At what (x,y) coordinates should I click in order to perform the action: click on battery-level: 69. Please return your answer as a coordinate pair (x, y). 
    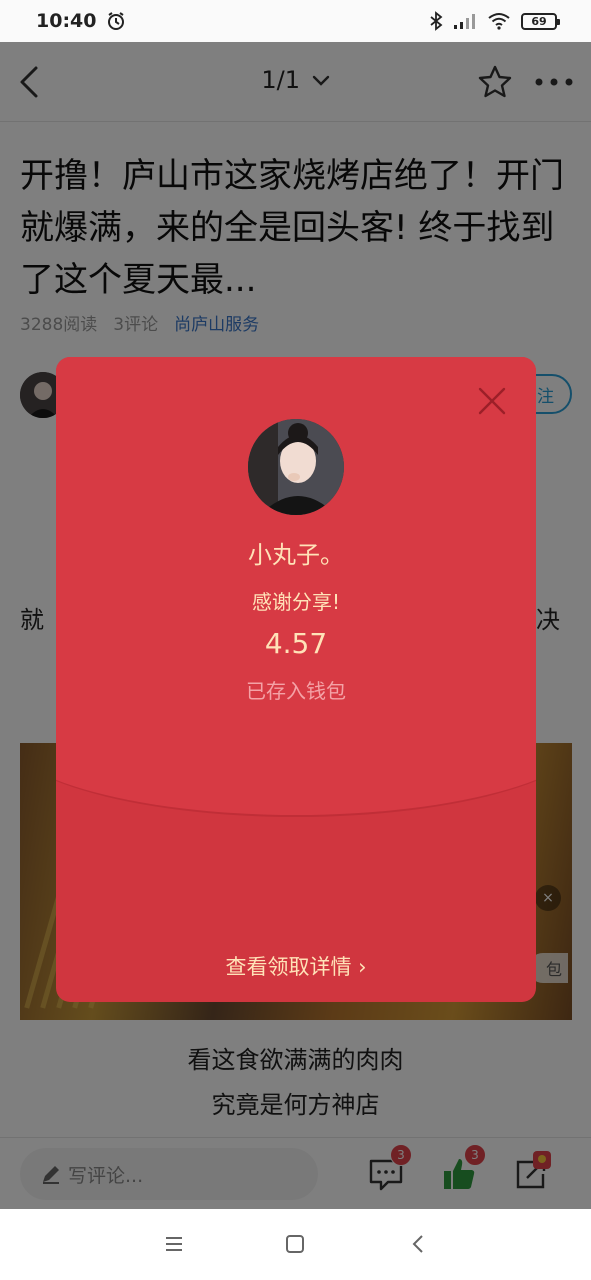
    Looking at the image, I should click on (539, 21).